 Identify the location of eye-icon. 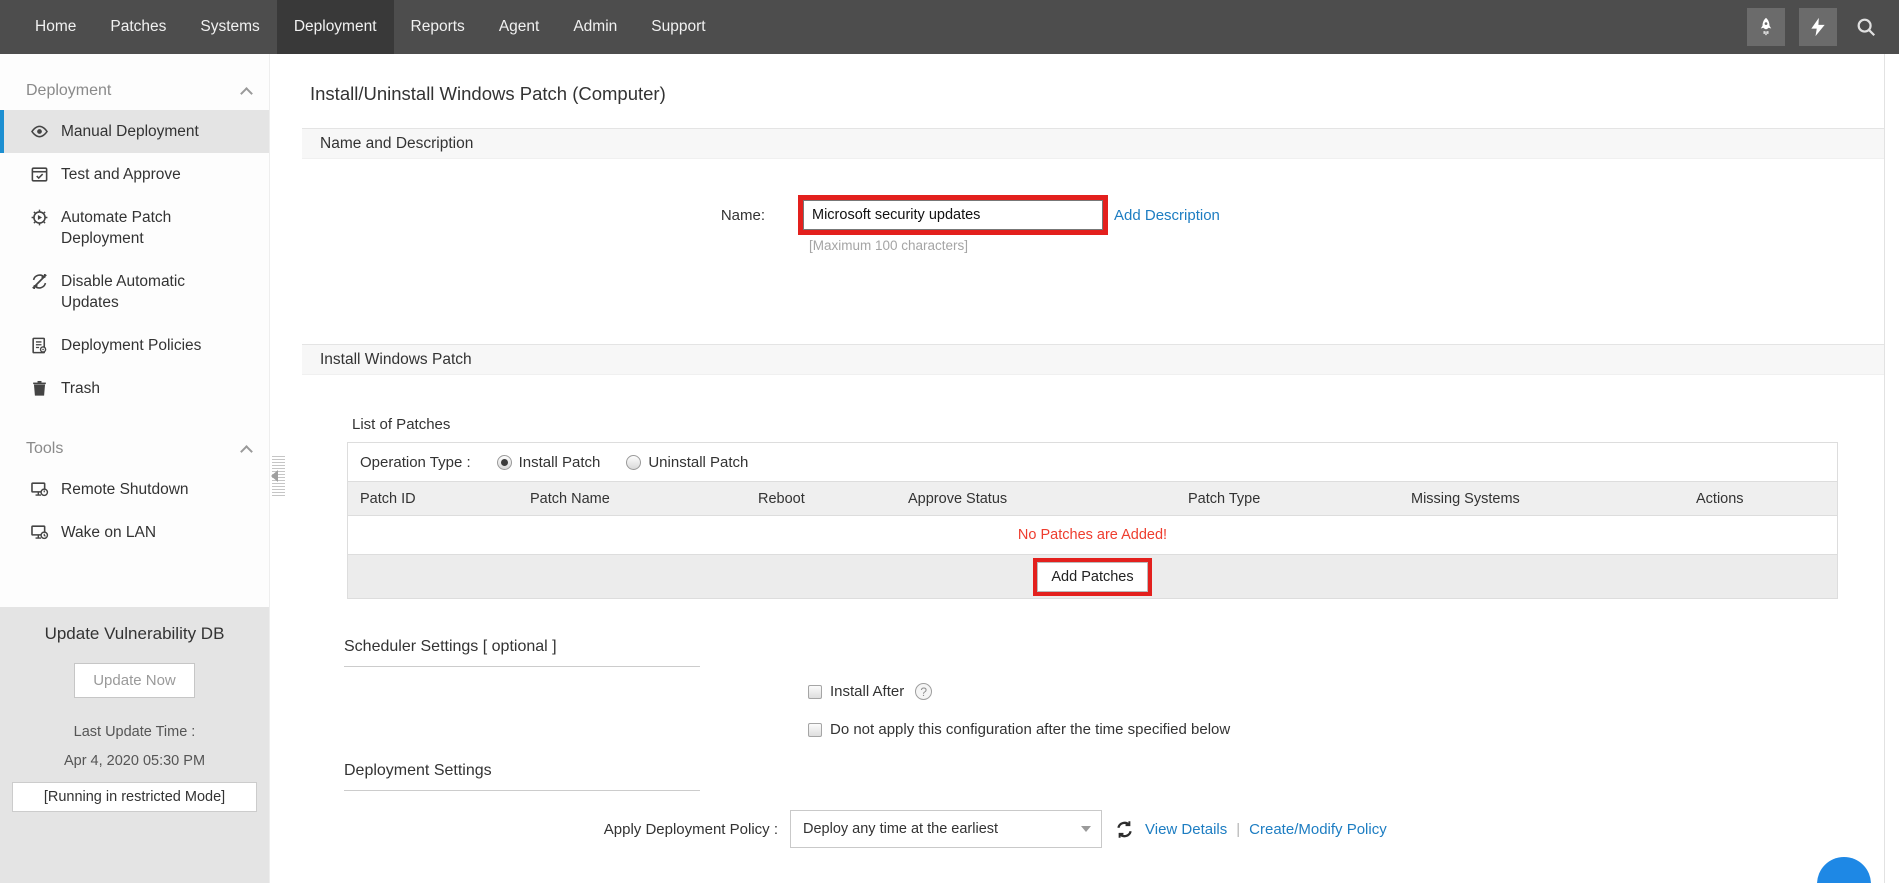
(39, 131).